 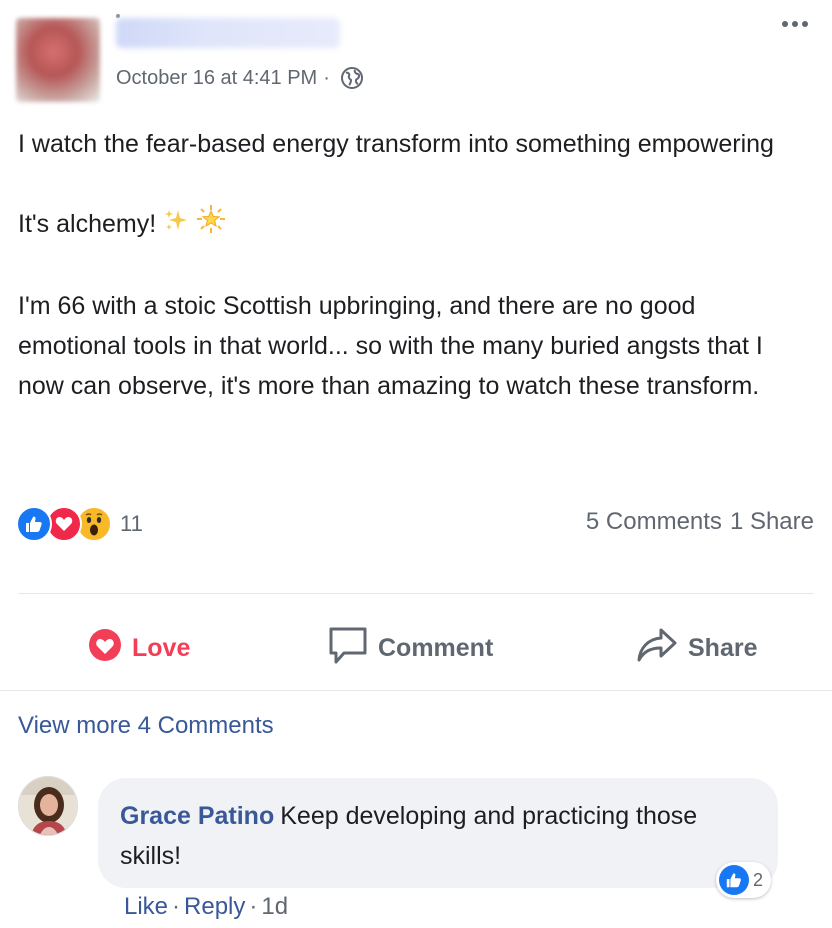 I want to click on comment-button: Comment, so click(x=410, y=648).